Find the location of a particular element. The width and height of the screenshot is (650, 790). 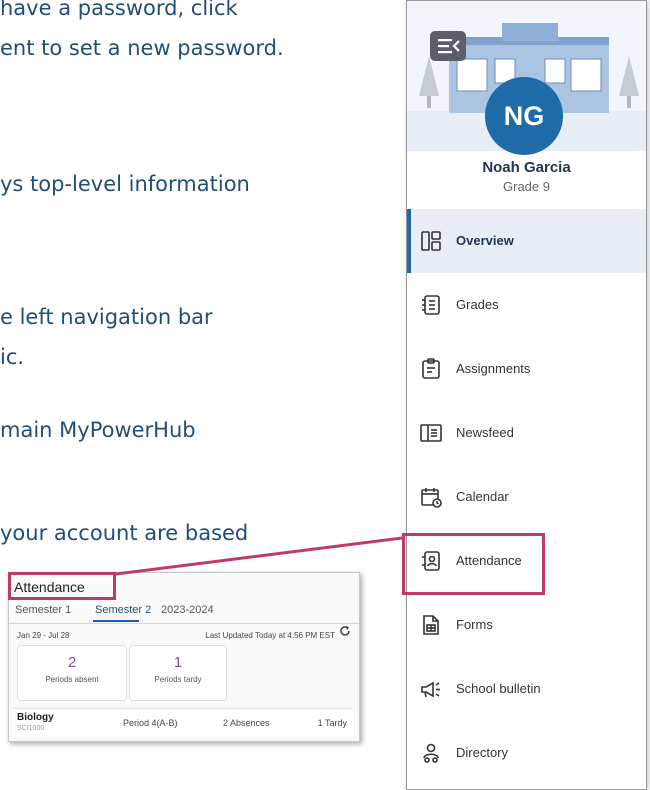

megaphone-icon is located at coordinates (431, 689).